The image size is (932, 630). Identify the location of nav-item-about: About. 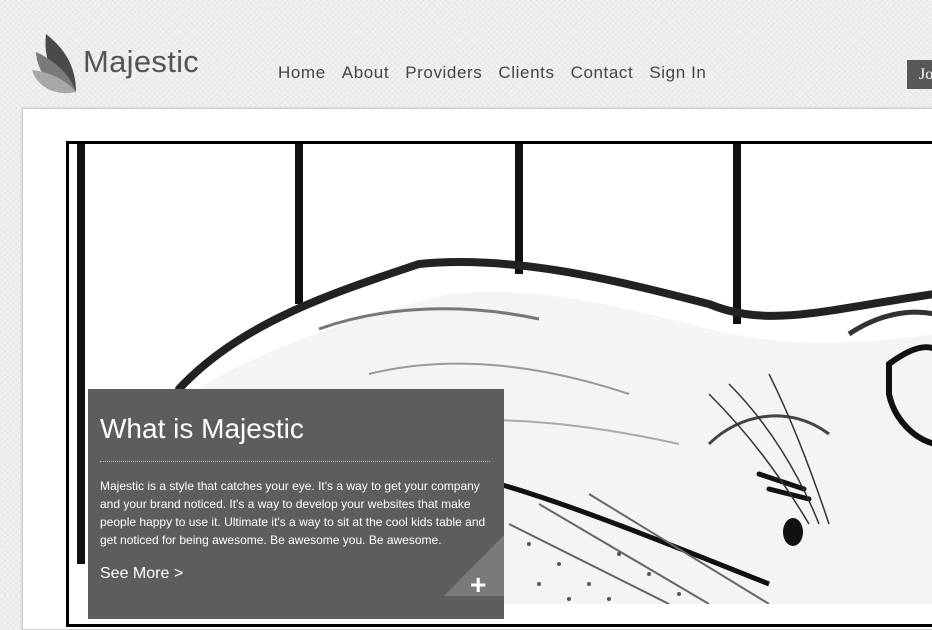
(365, 73).